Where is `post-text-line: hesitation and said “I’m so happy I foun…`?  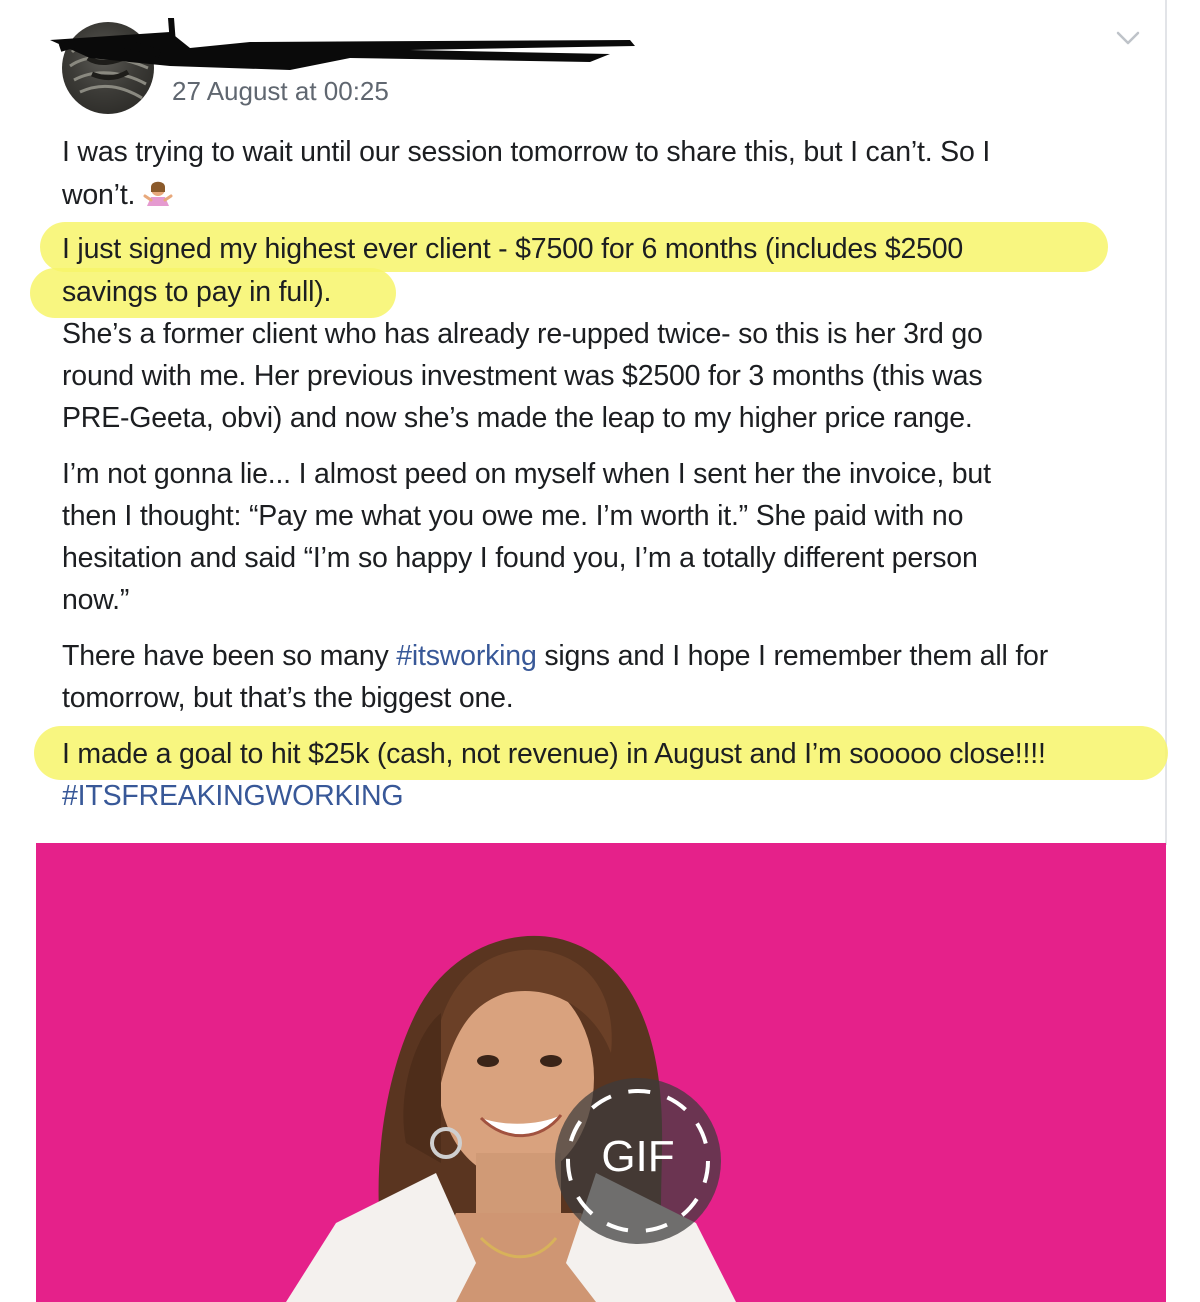
post-text-line: hesitation and said “I’m so happy I foun… is located at coordinates (520, 558).